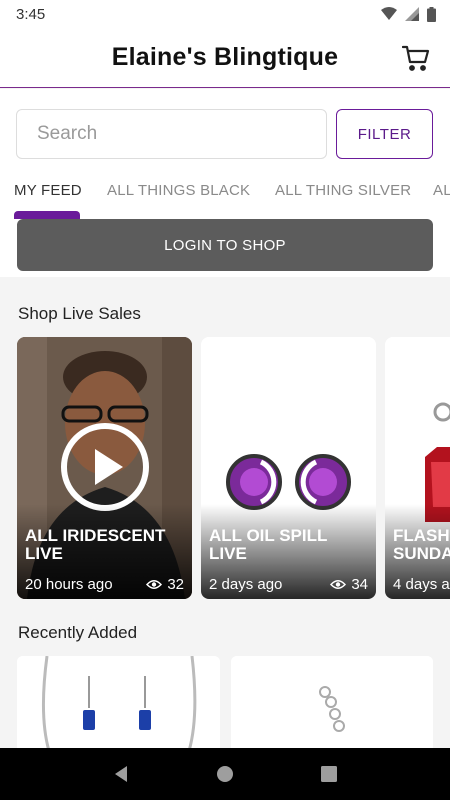  What do you see at coordinates (246, 584) in the screenshot?
I see `card-time: 2 days ago` at bounding box center [246, 584].